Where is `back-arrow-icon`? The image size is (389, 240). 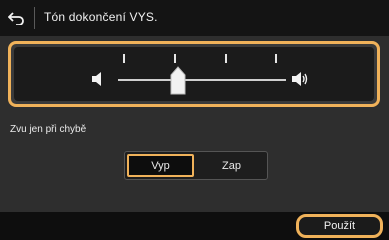
back-arrow-icon is located at coordinates (16, 18).